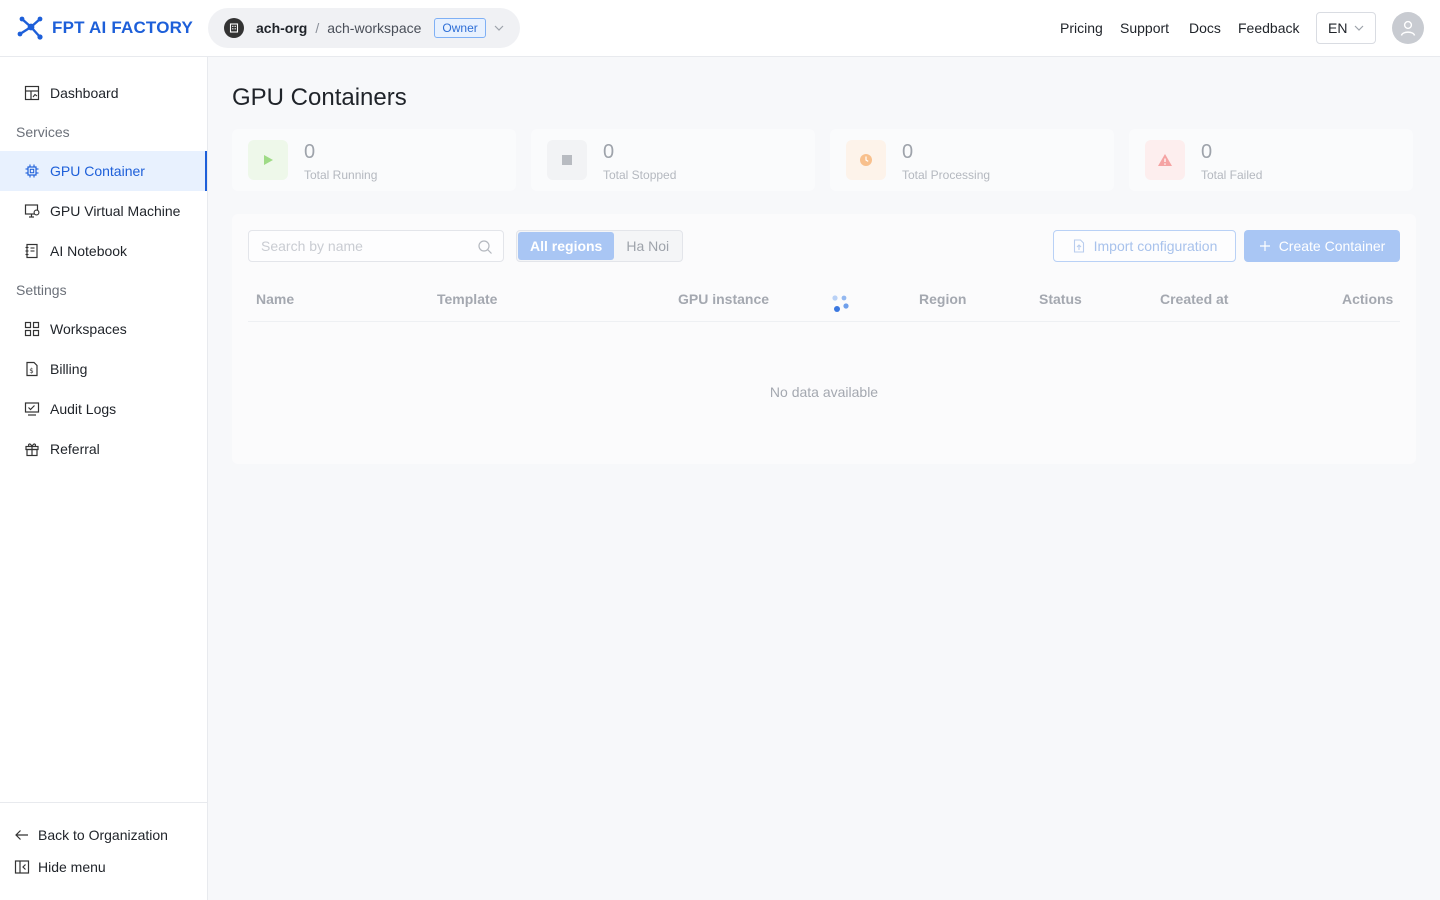 This screenshot has height=900, width=1440. Describe the element at coordinates (32, 329) in the screenshot. I see `grid-icon` at that location.